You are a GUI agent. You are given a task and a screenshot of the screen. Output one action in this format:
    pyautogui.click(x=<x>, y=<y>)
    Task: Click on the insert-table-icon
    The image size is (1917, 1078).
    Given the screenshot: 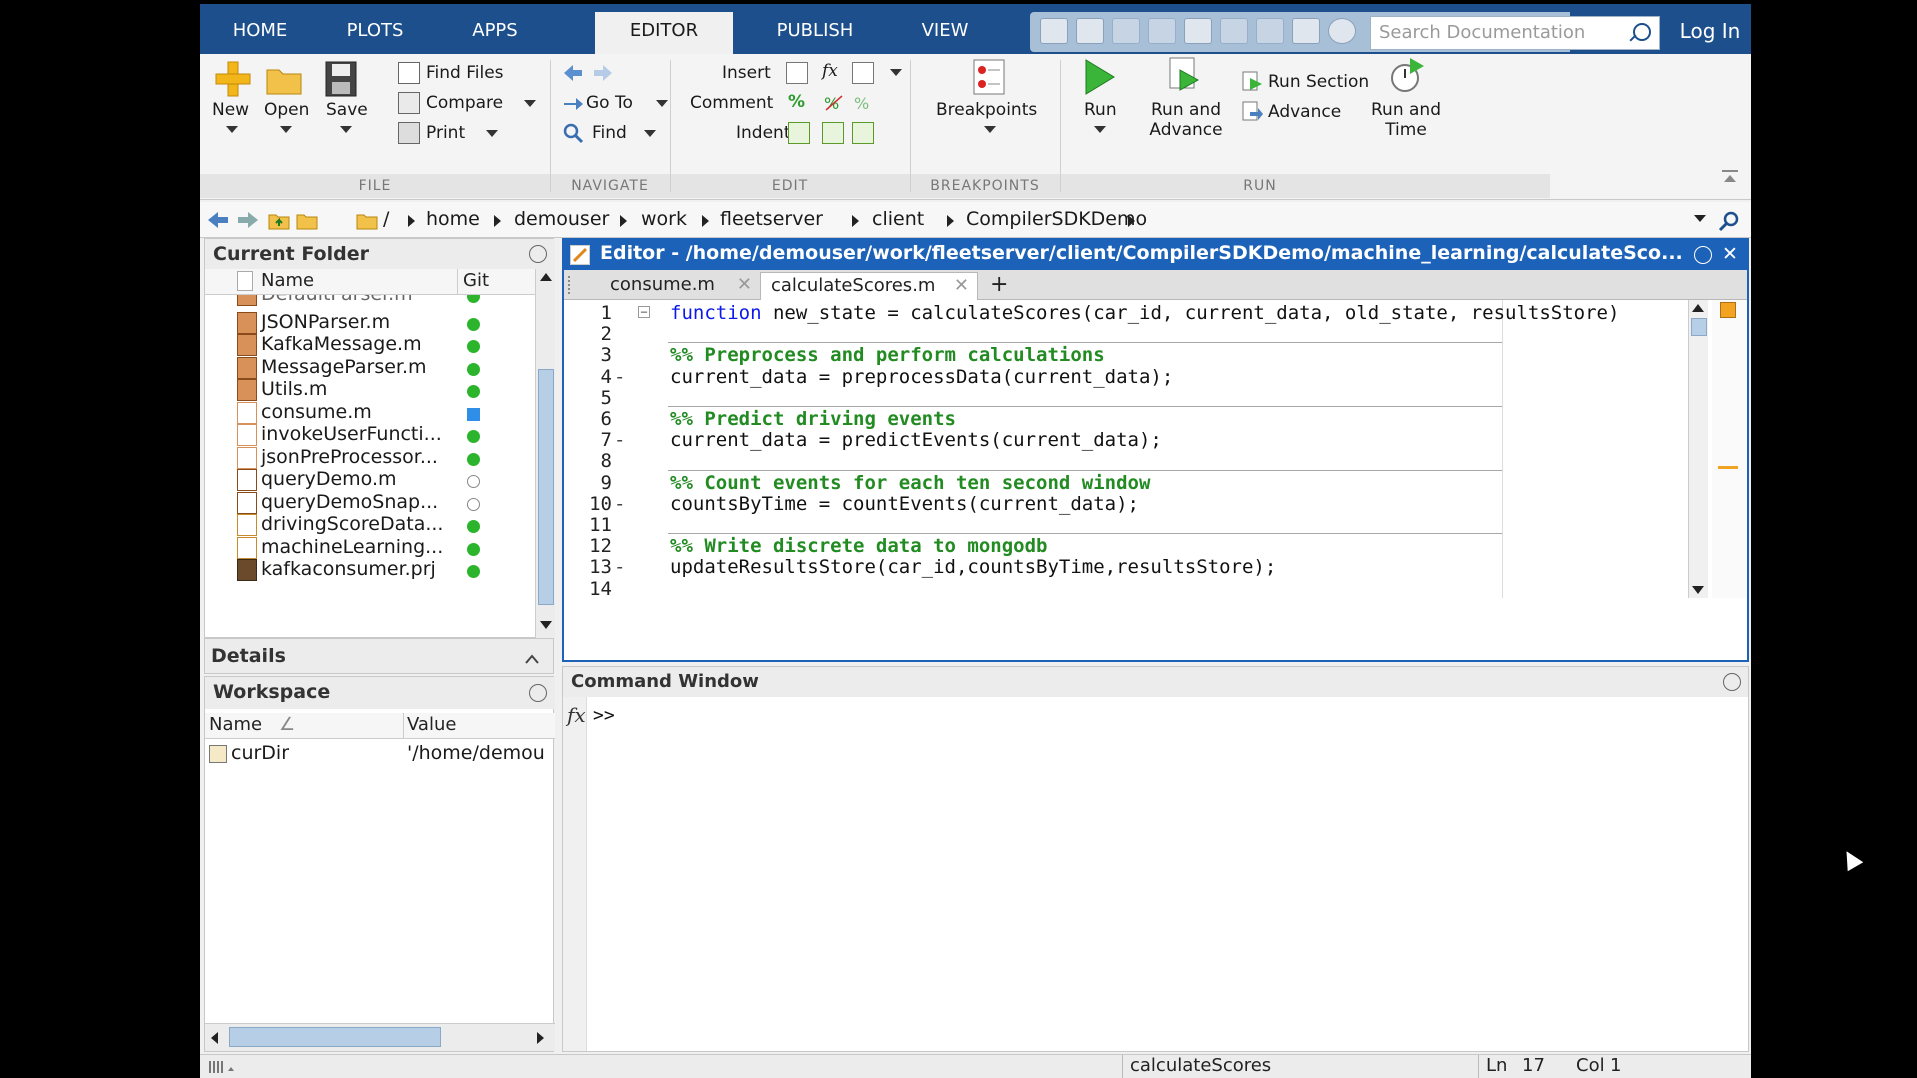 What is the action you would take?
    pyautogui.click(x=863, y=73)
    